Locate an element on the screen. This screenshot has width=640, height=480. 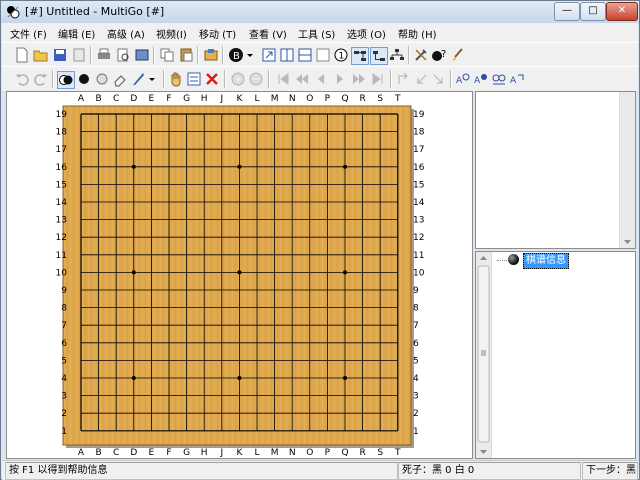
maximize-button: □ is located at coordinates (593, 11).